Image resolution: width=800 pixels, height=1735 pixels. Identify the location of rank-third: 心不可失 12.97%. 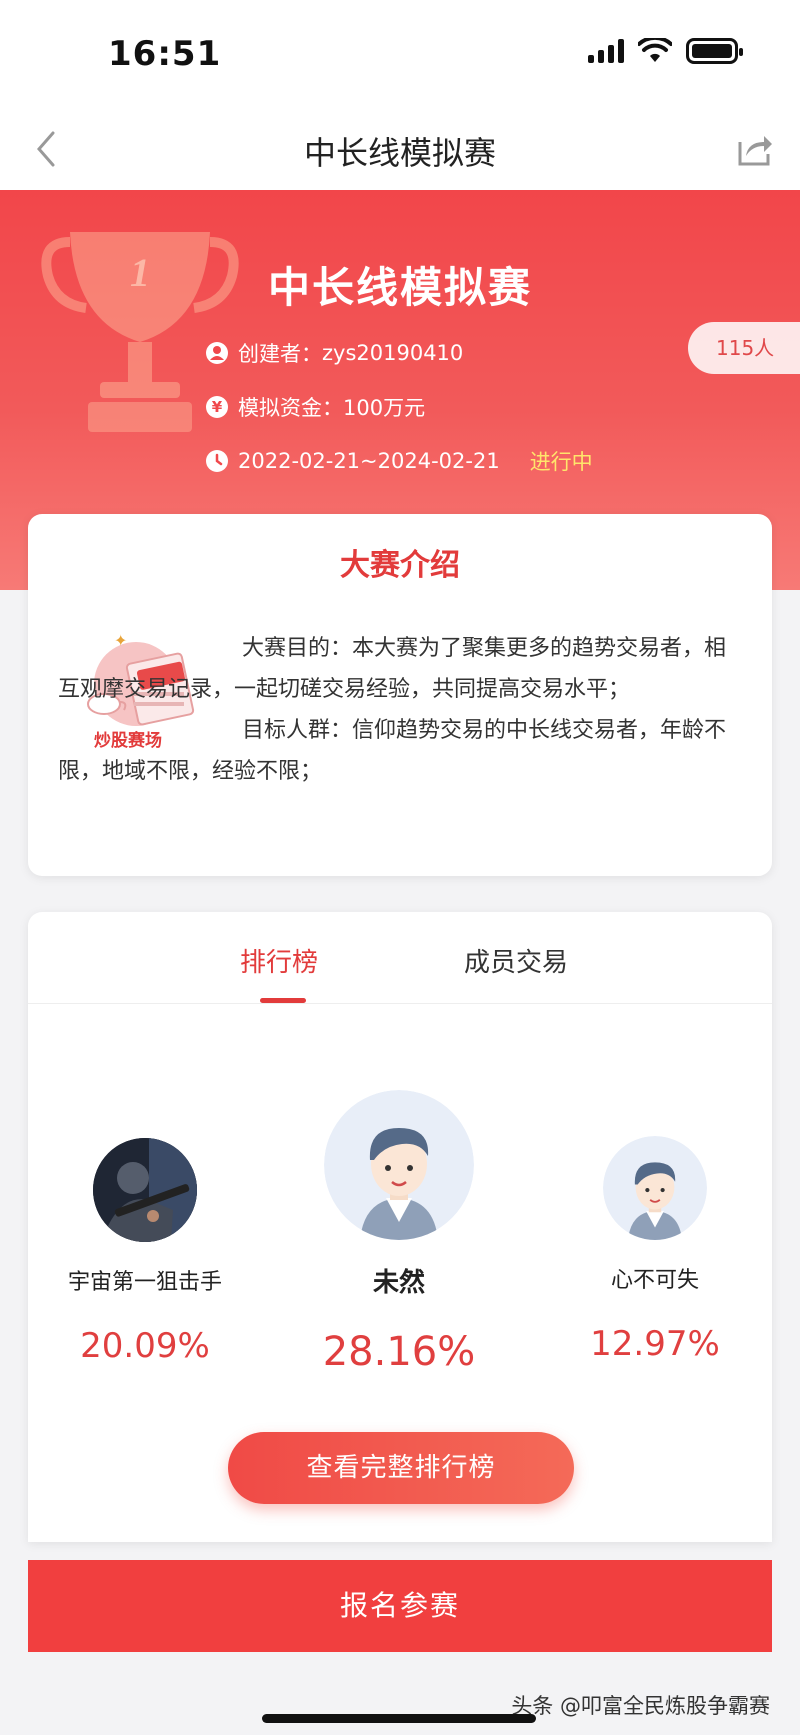
(655, 1250).